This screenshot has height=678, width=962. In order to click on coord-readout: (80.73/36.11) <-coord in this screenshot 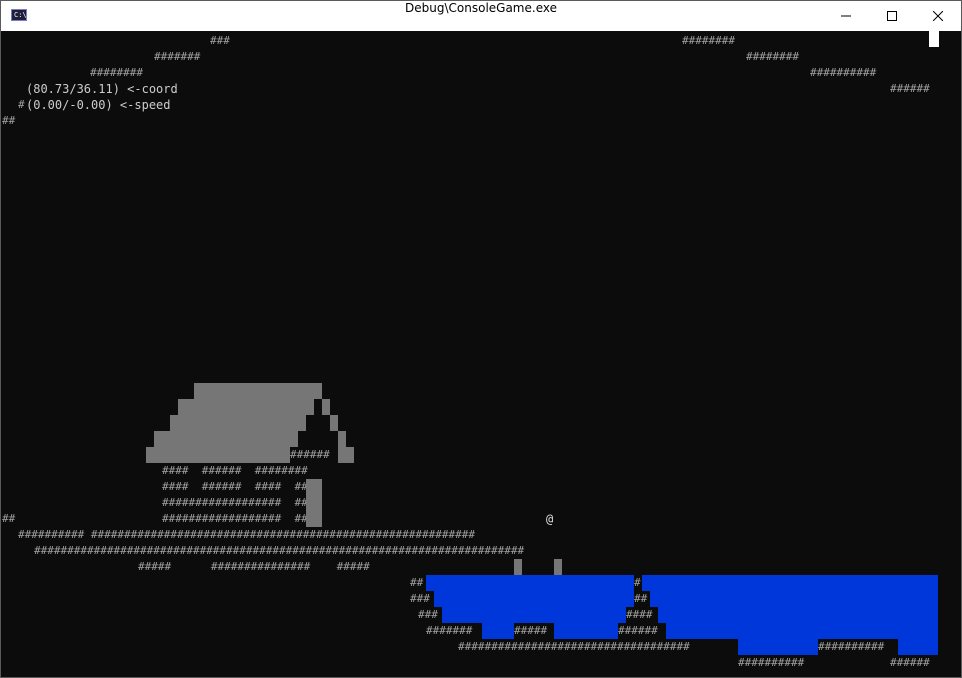, I will do `click(102, 89)`.